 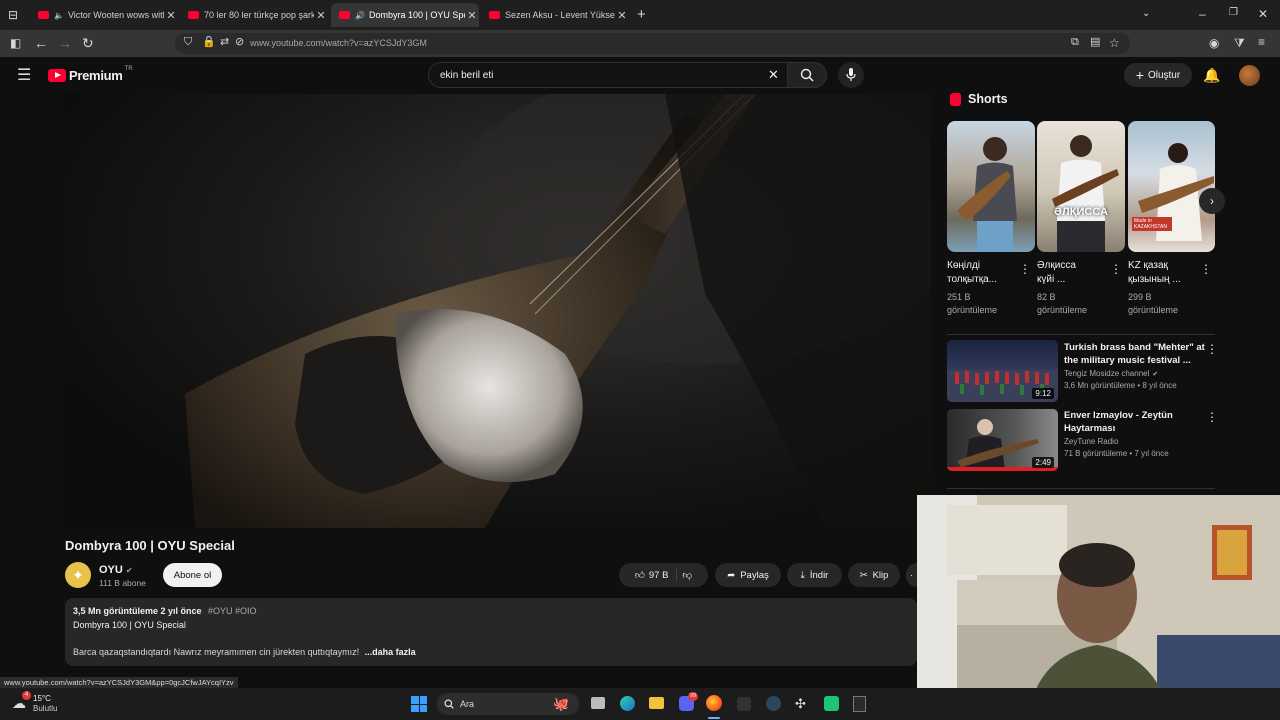 What do you see at coordinates (1261, 42) in the screenshot?
I see `menu-icon: ≡` at bounding box center [1261, 42].